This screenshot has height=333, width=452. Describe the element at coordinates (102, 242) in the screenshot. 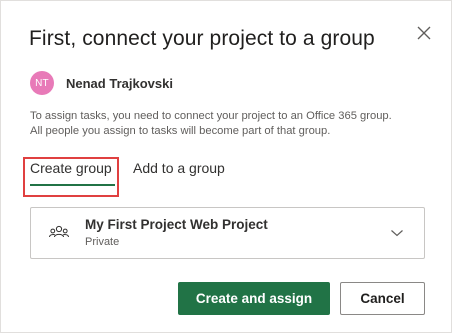

I see `group-privacy: Private` at that location.